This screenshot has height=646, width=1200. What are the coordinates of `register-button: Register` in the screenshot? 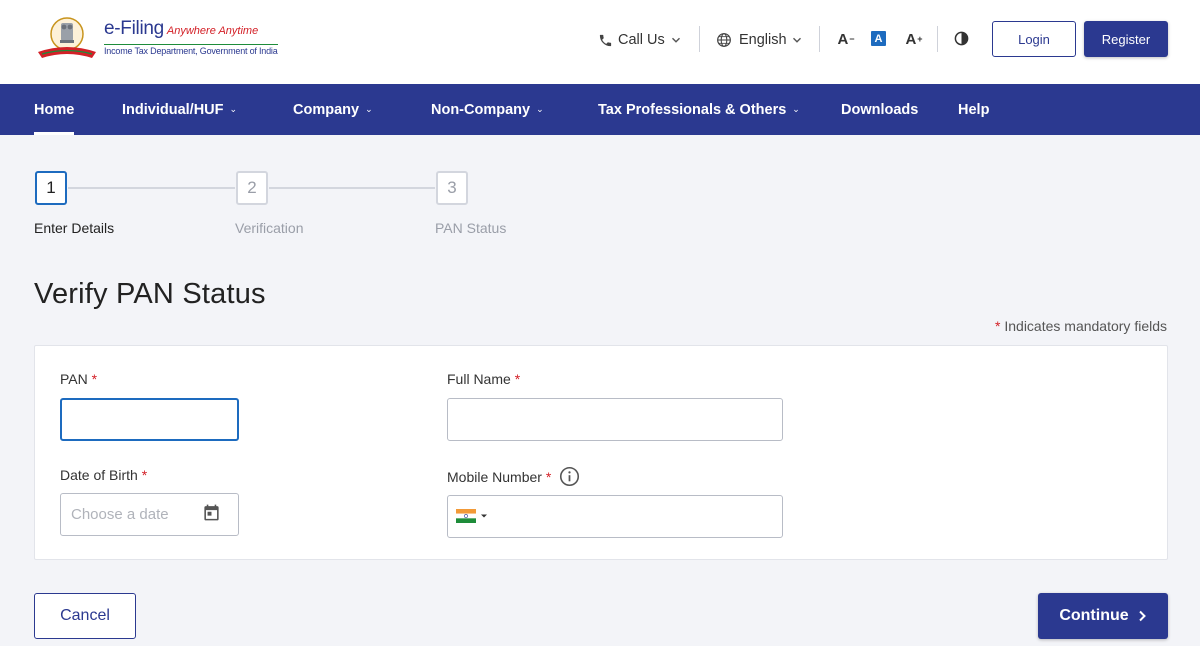 It's located at (1126, 39).